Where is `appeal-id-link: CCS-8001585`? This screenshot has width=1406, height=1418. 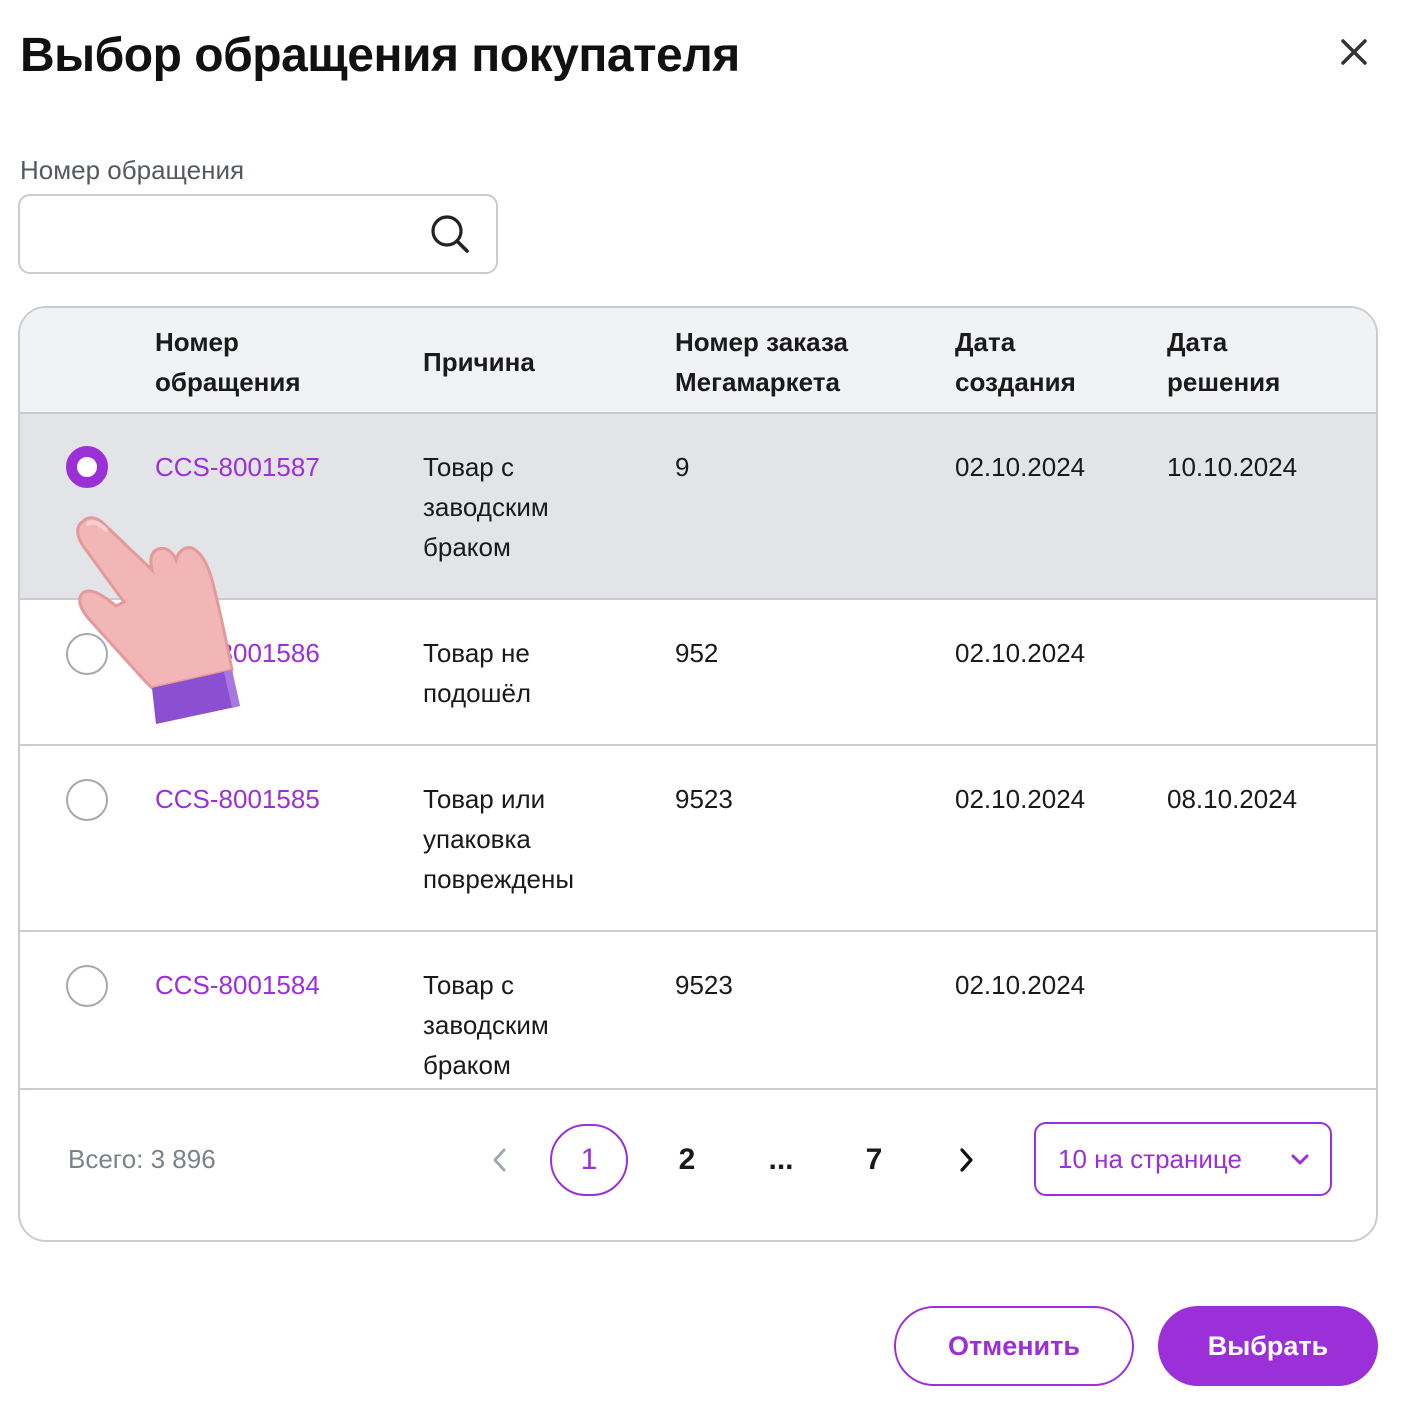 appeal-id-link: CCS-8001585 is located at coordinates (237, 799).